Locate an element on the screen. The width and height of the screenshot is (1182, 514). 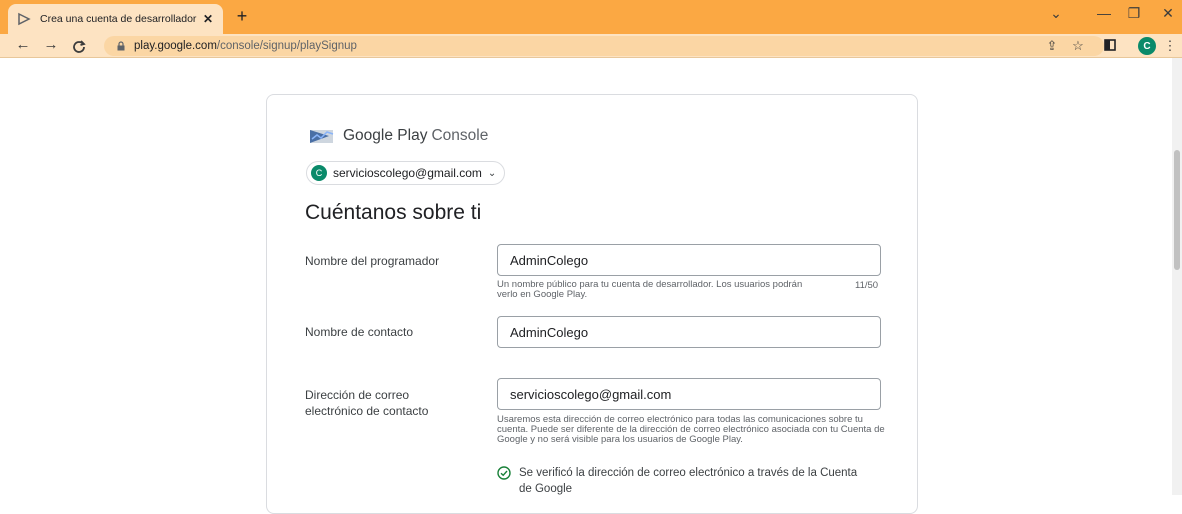
lock-icon is located at coordinates (121, 46).